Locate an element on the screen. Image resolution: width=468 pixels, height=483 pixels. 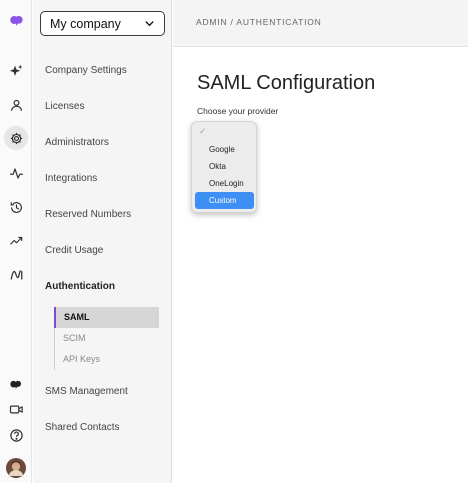
nav-item-sms-management: SMS Management is located at coordinates (86, 391).